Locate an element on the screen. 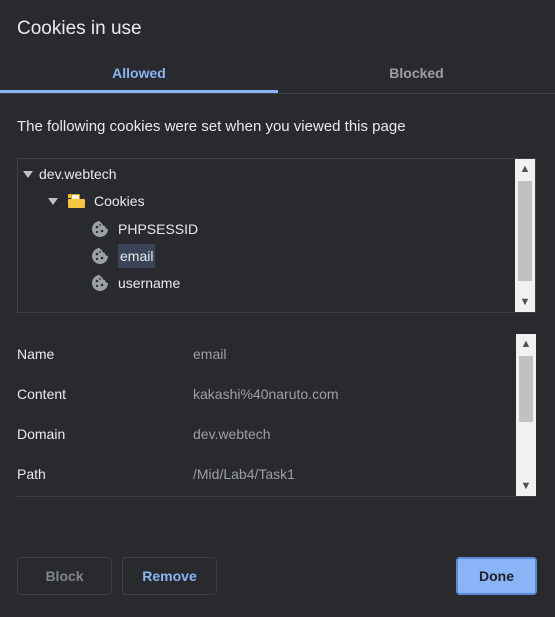  tree-scrollbar: ▲ ▼ is located at coordinates (525, 235).